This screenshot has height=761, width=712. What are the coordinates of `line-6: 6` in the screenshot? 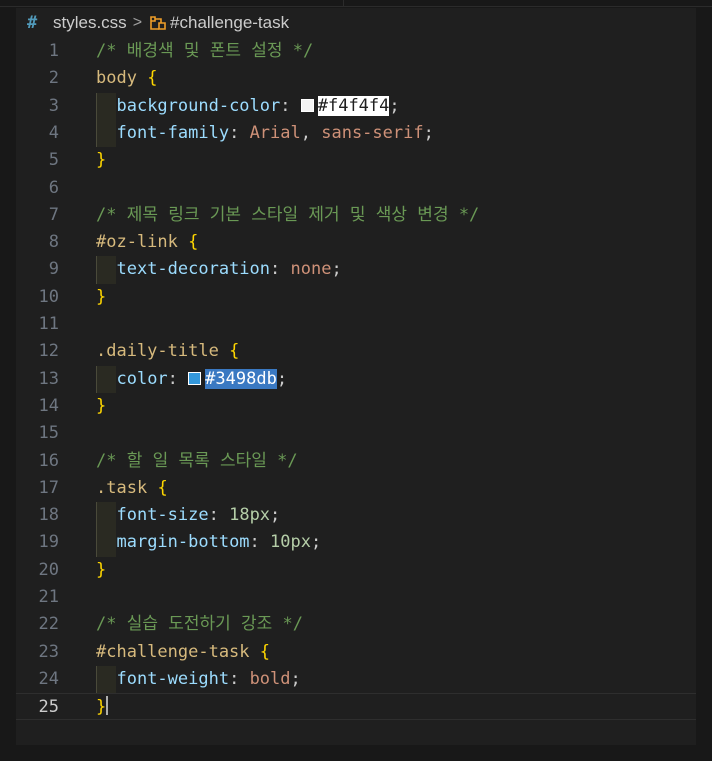 It's located at (356, 188).